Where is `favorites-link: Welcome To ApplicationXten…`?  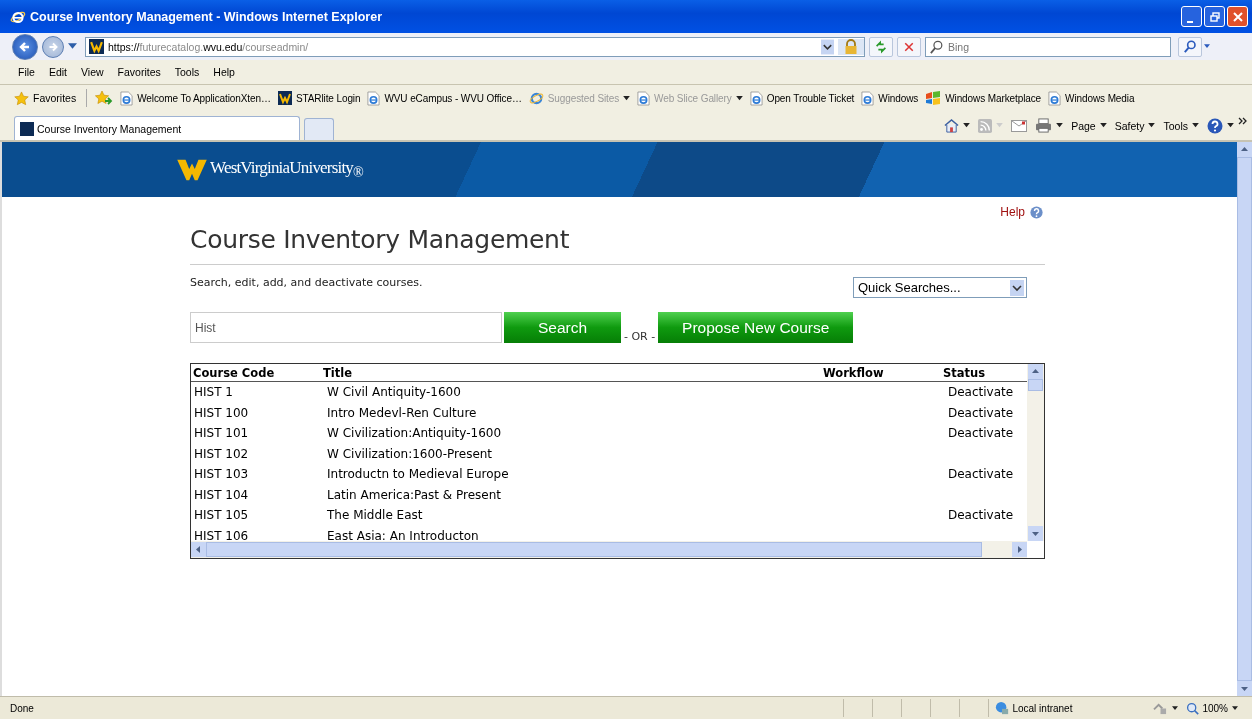
favorites-link: Welcome To ApplicationXten… is located at coordinates (204, 98).